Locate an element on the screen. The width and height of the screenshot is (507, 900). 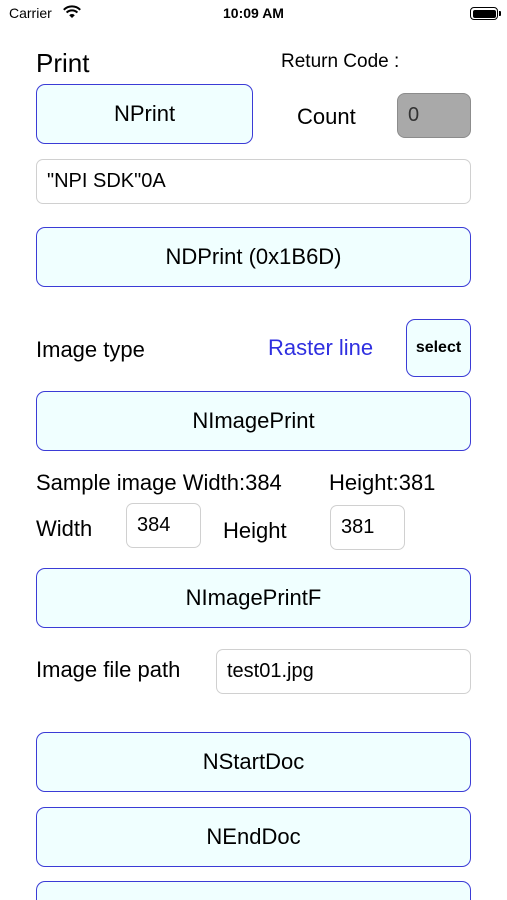
height-input: 381 is located at coordinates (367, 527).